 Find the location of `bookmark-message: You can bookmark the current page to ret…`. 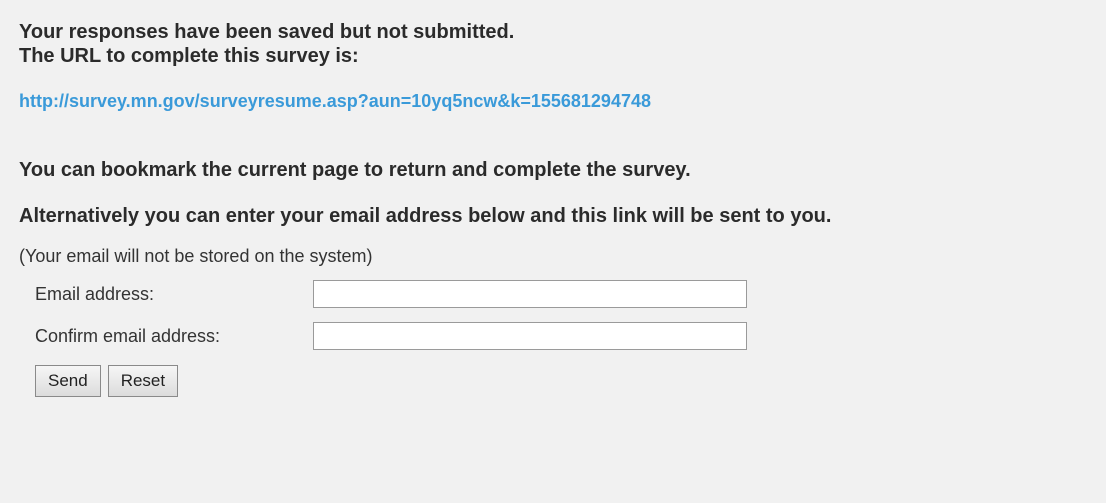

bookmark-message: You can bookmark the current page to ret… is located at coordinates (355, 170).